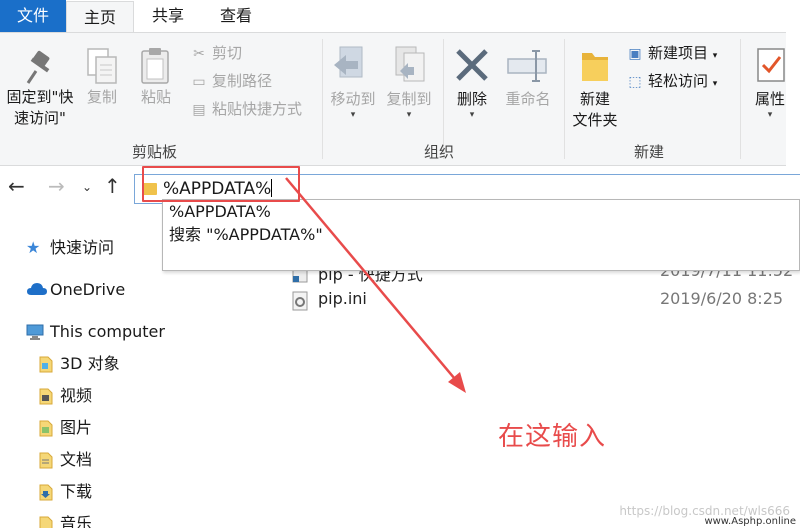 This screenshot has width=800, height=528. I want to click on pin-label-line1: 固定到"快, so click(40, 97).